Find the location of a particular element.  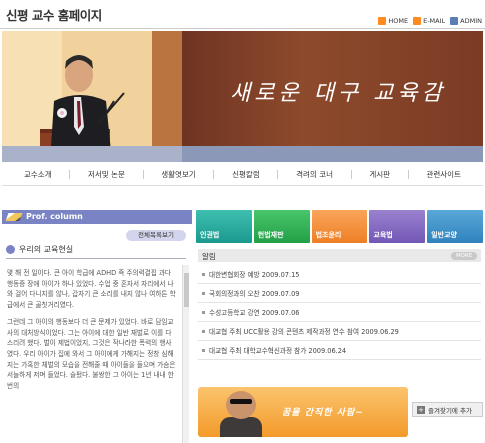

notice-item: 대교협 주최 대학교수혁신과정 참가 2009.06.24 is located at coordinates (339, 350).